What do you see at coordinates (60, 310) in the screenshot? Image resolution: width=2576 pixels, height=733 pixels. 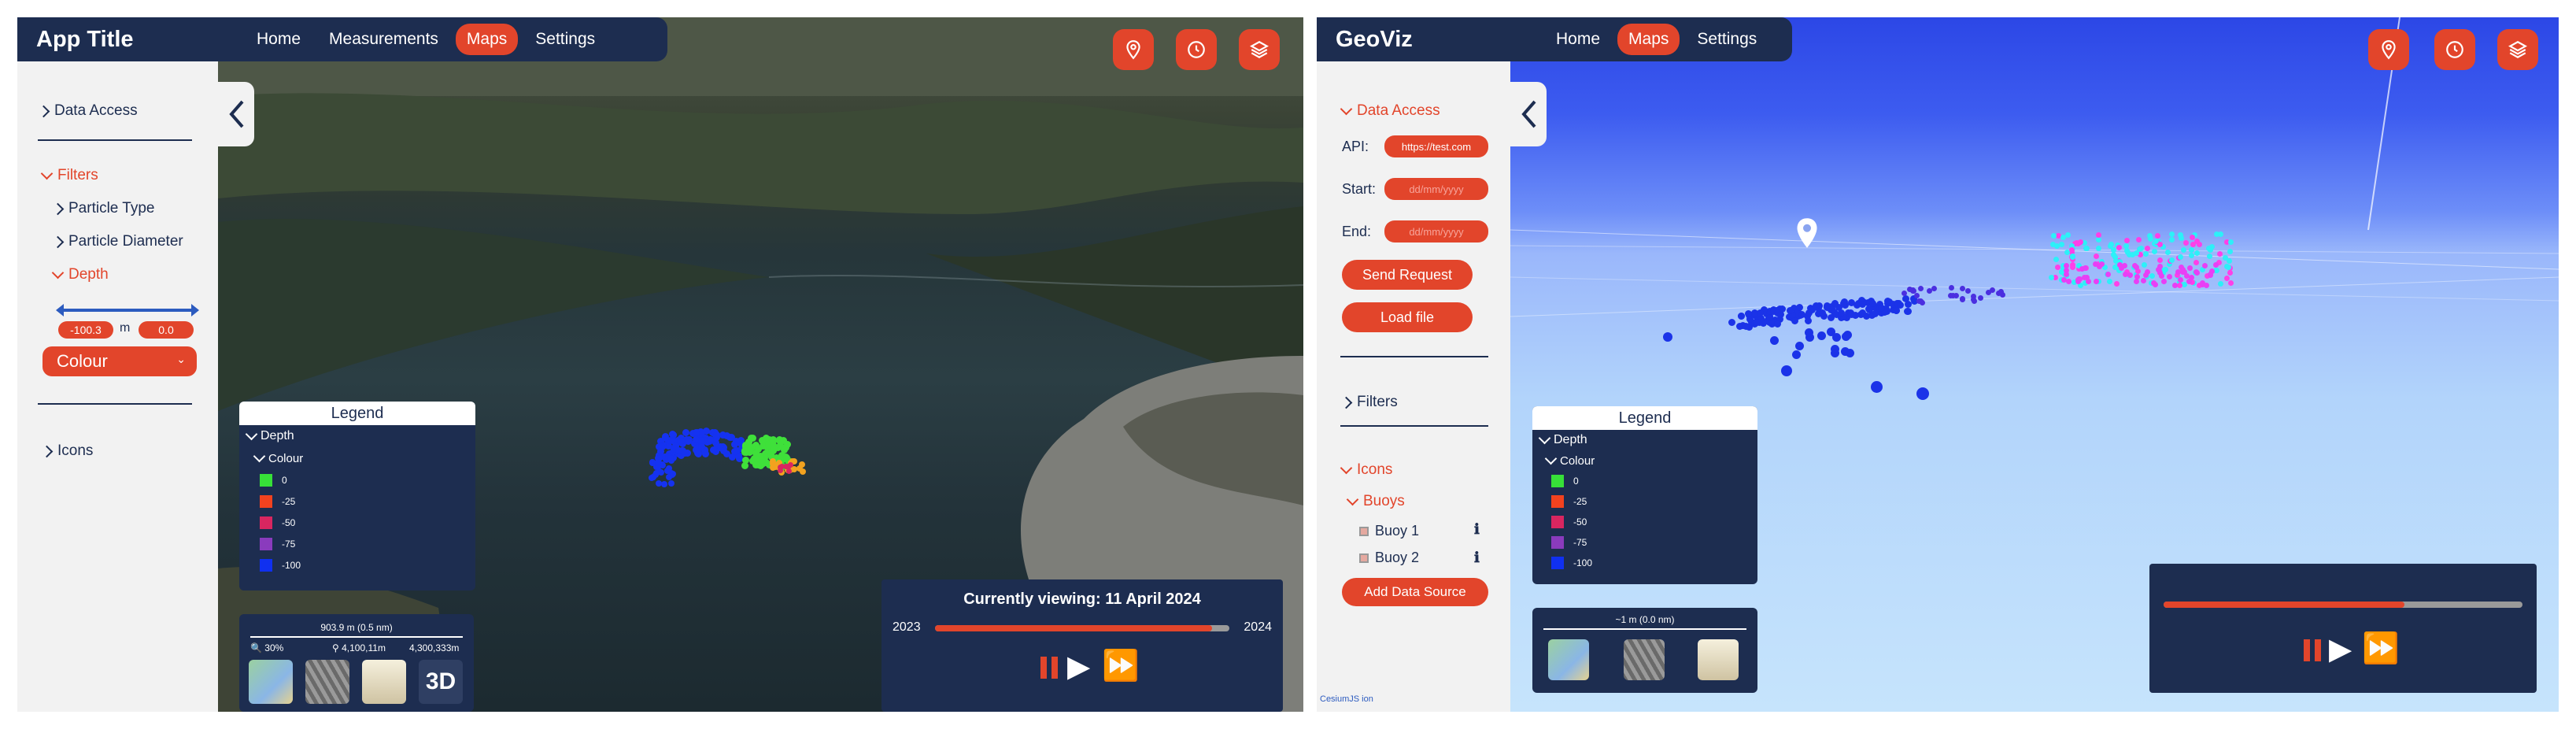 I see `slider-handle-min` at bounding box center [60, 310].